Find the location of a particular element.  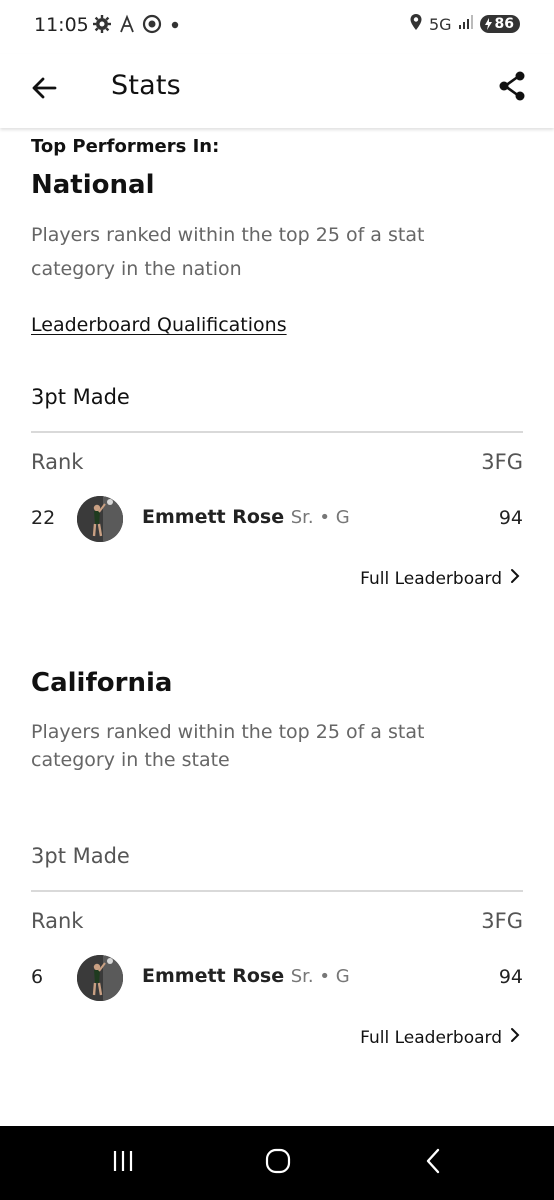

player-rank: 6 is located at coordinates (37, 977).